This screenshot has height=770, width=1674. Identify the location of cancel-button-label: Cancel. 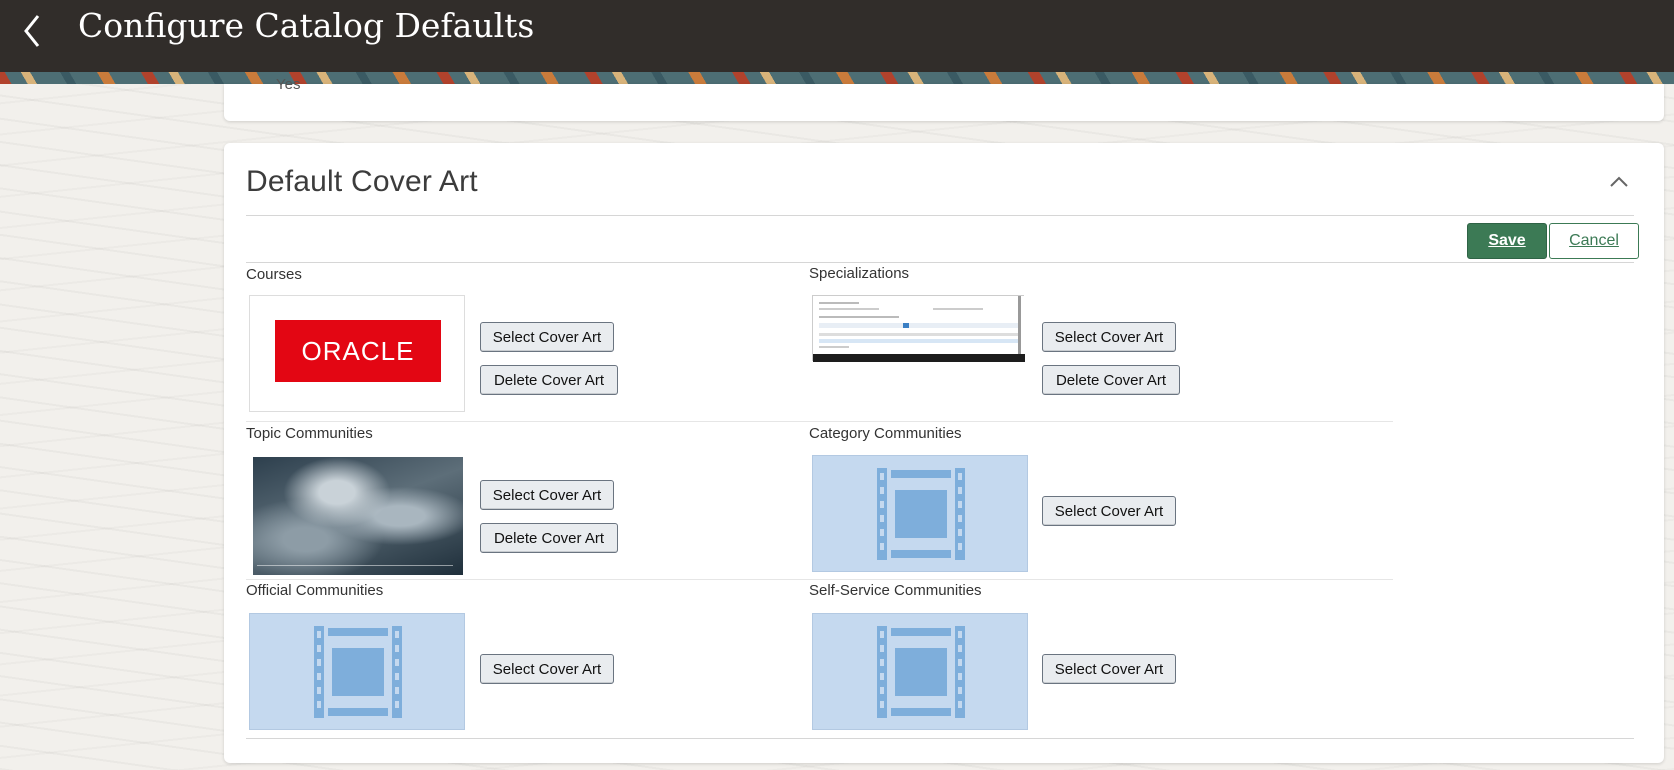
(1594, 240).